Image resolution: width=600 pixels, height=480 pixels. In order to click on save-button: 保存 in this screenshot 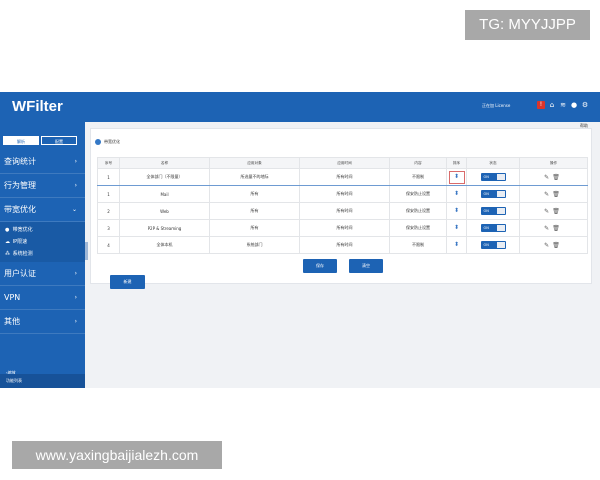, I will do `click(320, 266)`.